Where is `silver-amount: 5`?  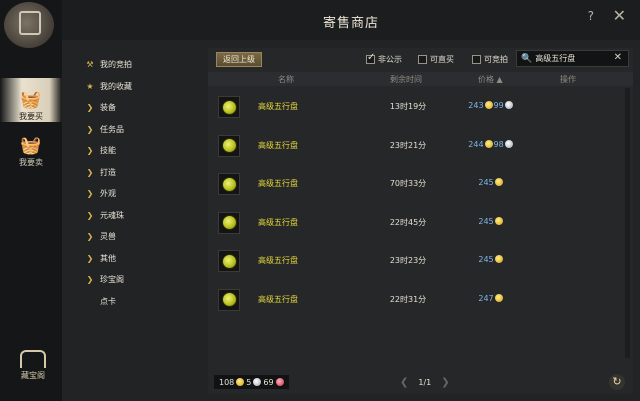 silver-amount: 5 is located at coordinates (249, 382).